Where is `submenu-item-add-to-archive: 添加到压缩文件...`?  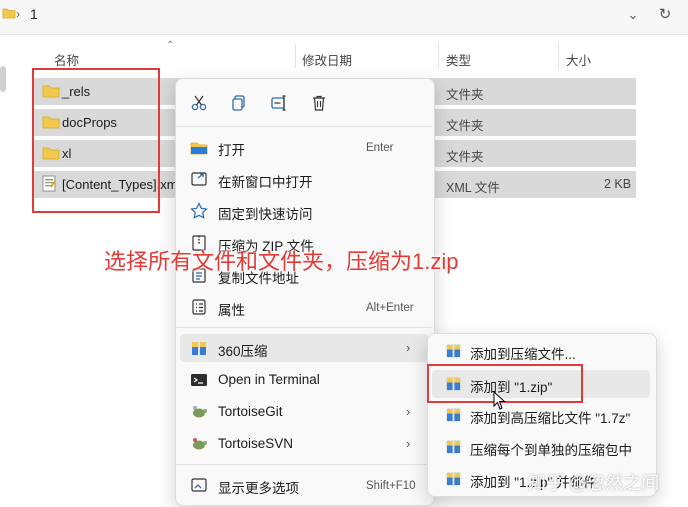 submenu-item-add-to-archive: 添加到压缩文件... is located at coordinates (523, 353).